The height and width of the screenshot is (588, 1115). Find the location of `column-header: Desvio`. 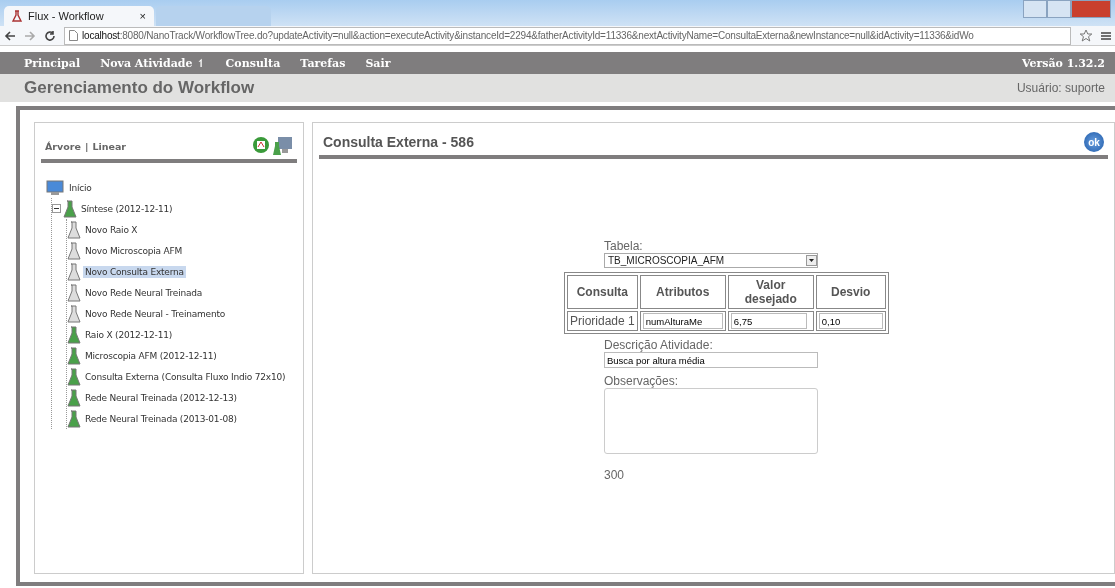

column-header: Desvio is located at coordinates (850, 292).